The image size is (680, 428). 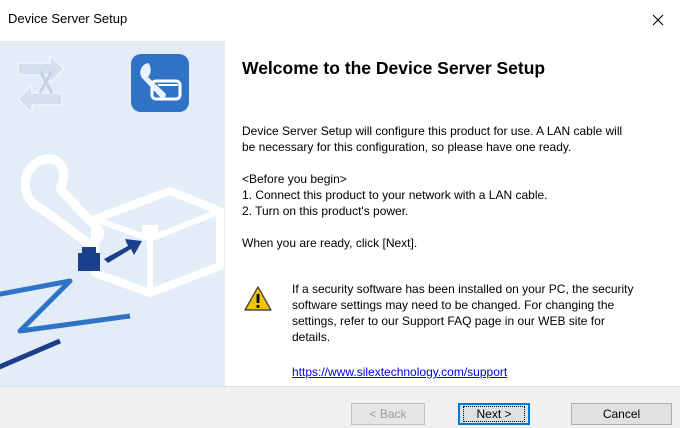 I want to click on page-title: Welcome to the Device Server Setup, so click(x=394, y=68).